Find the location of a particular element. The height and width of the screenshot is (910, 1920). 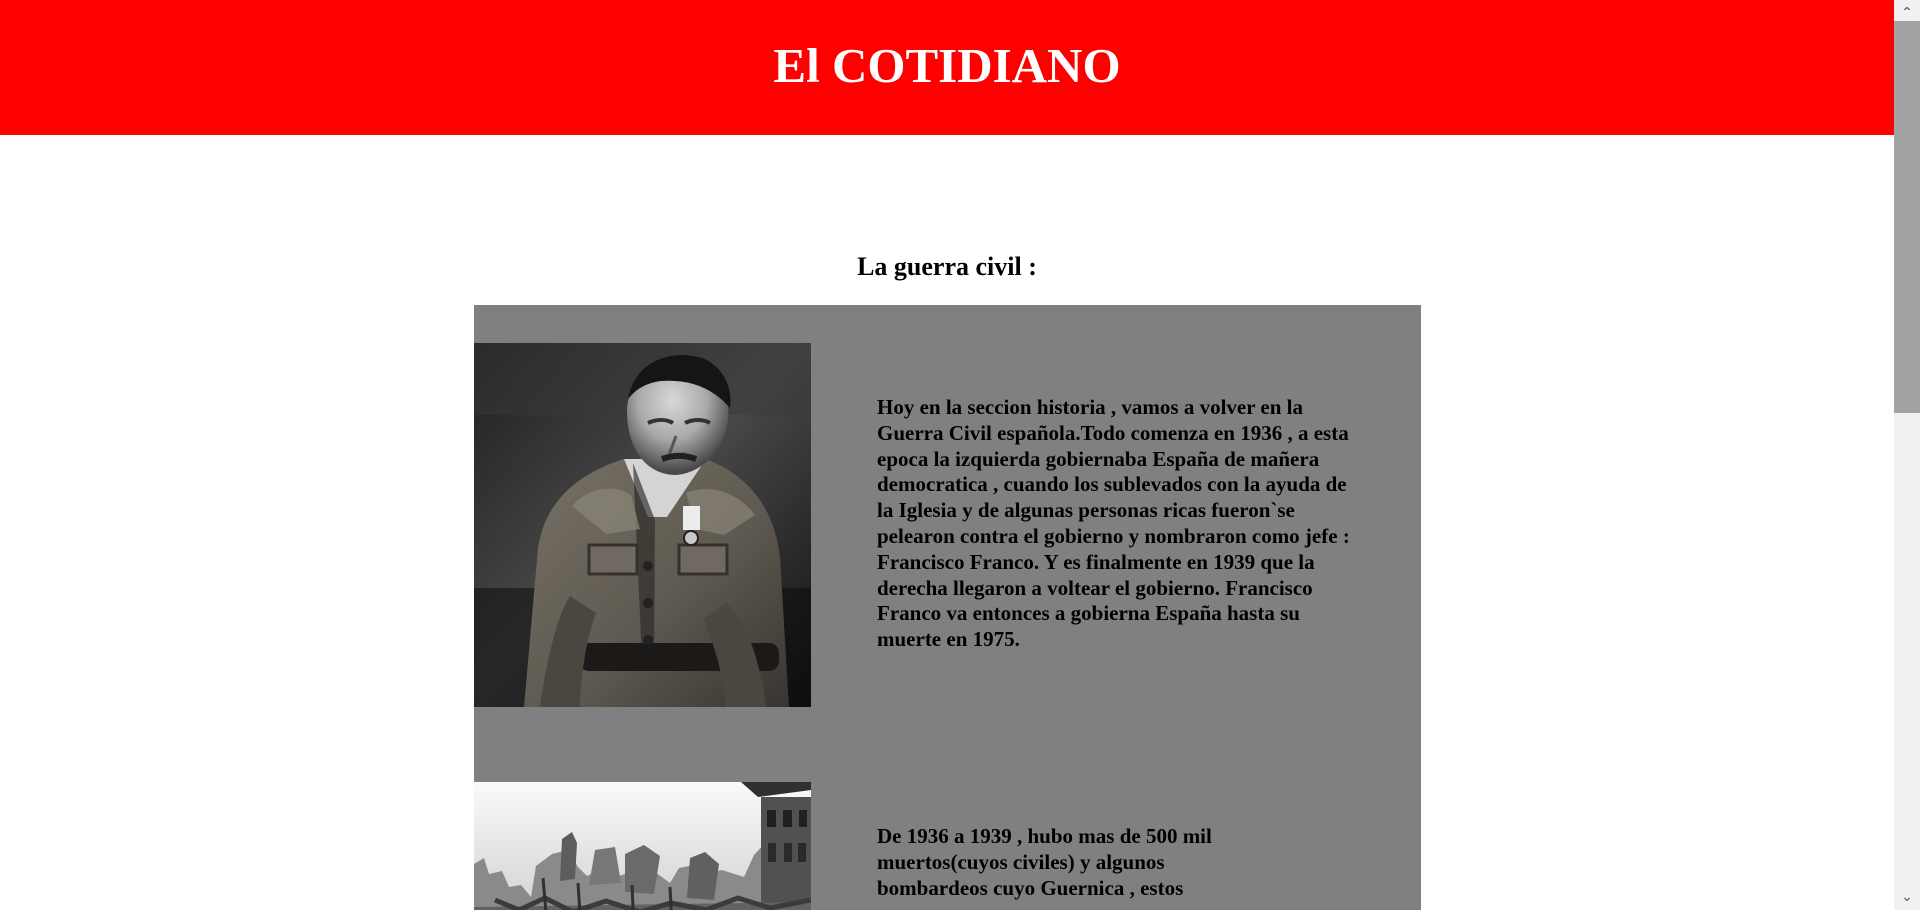

franco-portrait-photo is located at coordinates (642, 525).